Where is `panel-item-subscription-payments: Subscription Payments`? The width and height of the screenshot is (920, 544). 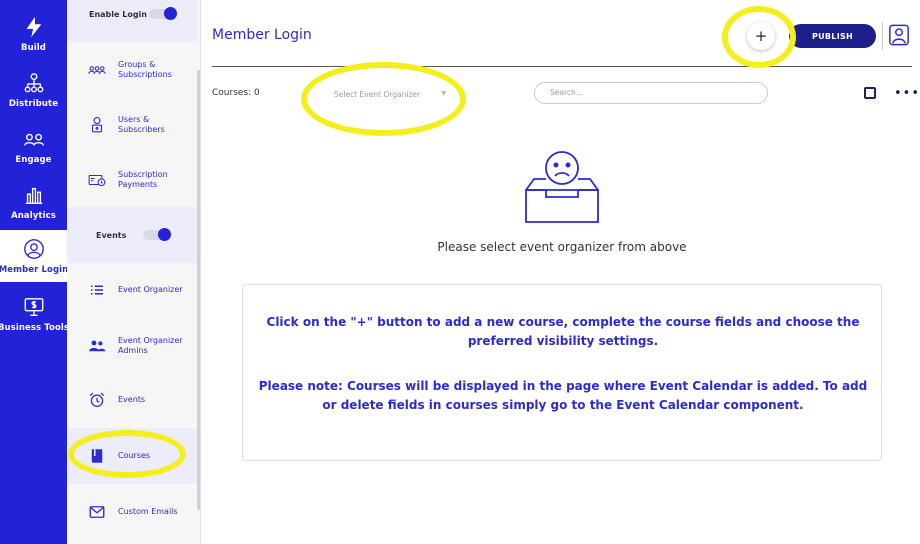 panel-item-subscription-payments: Subscription Payments is located at coordinates (132, 180).